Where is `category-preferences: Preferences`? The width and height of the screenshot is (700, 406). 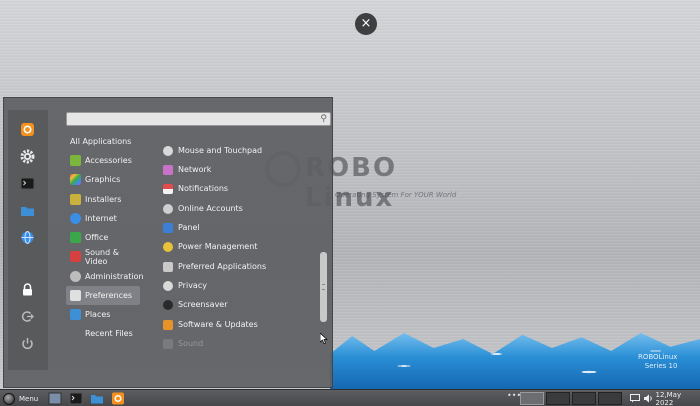 category-preferences: Preferences is located at coordinates (103, 295).